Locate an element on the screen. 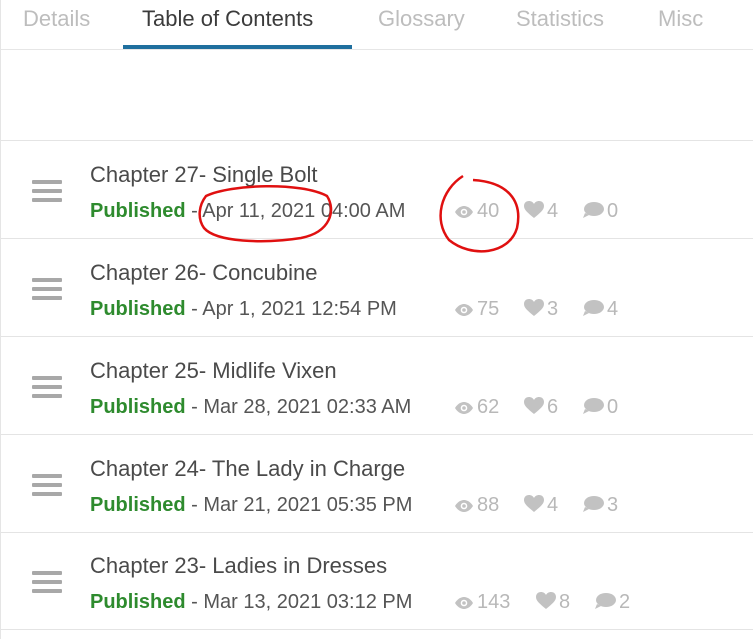  tab-misc: Misc is located at coordinates (680, 19).